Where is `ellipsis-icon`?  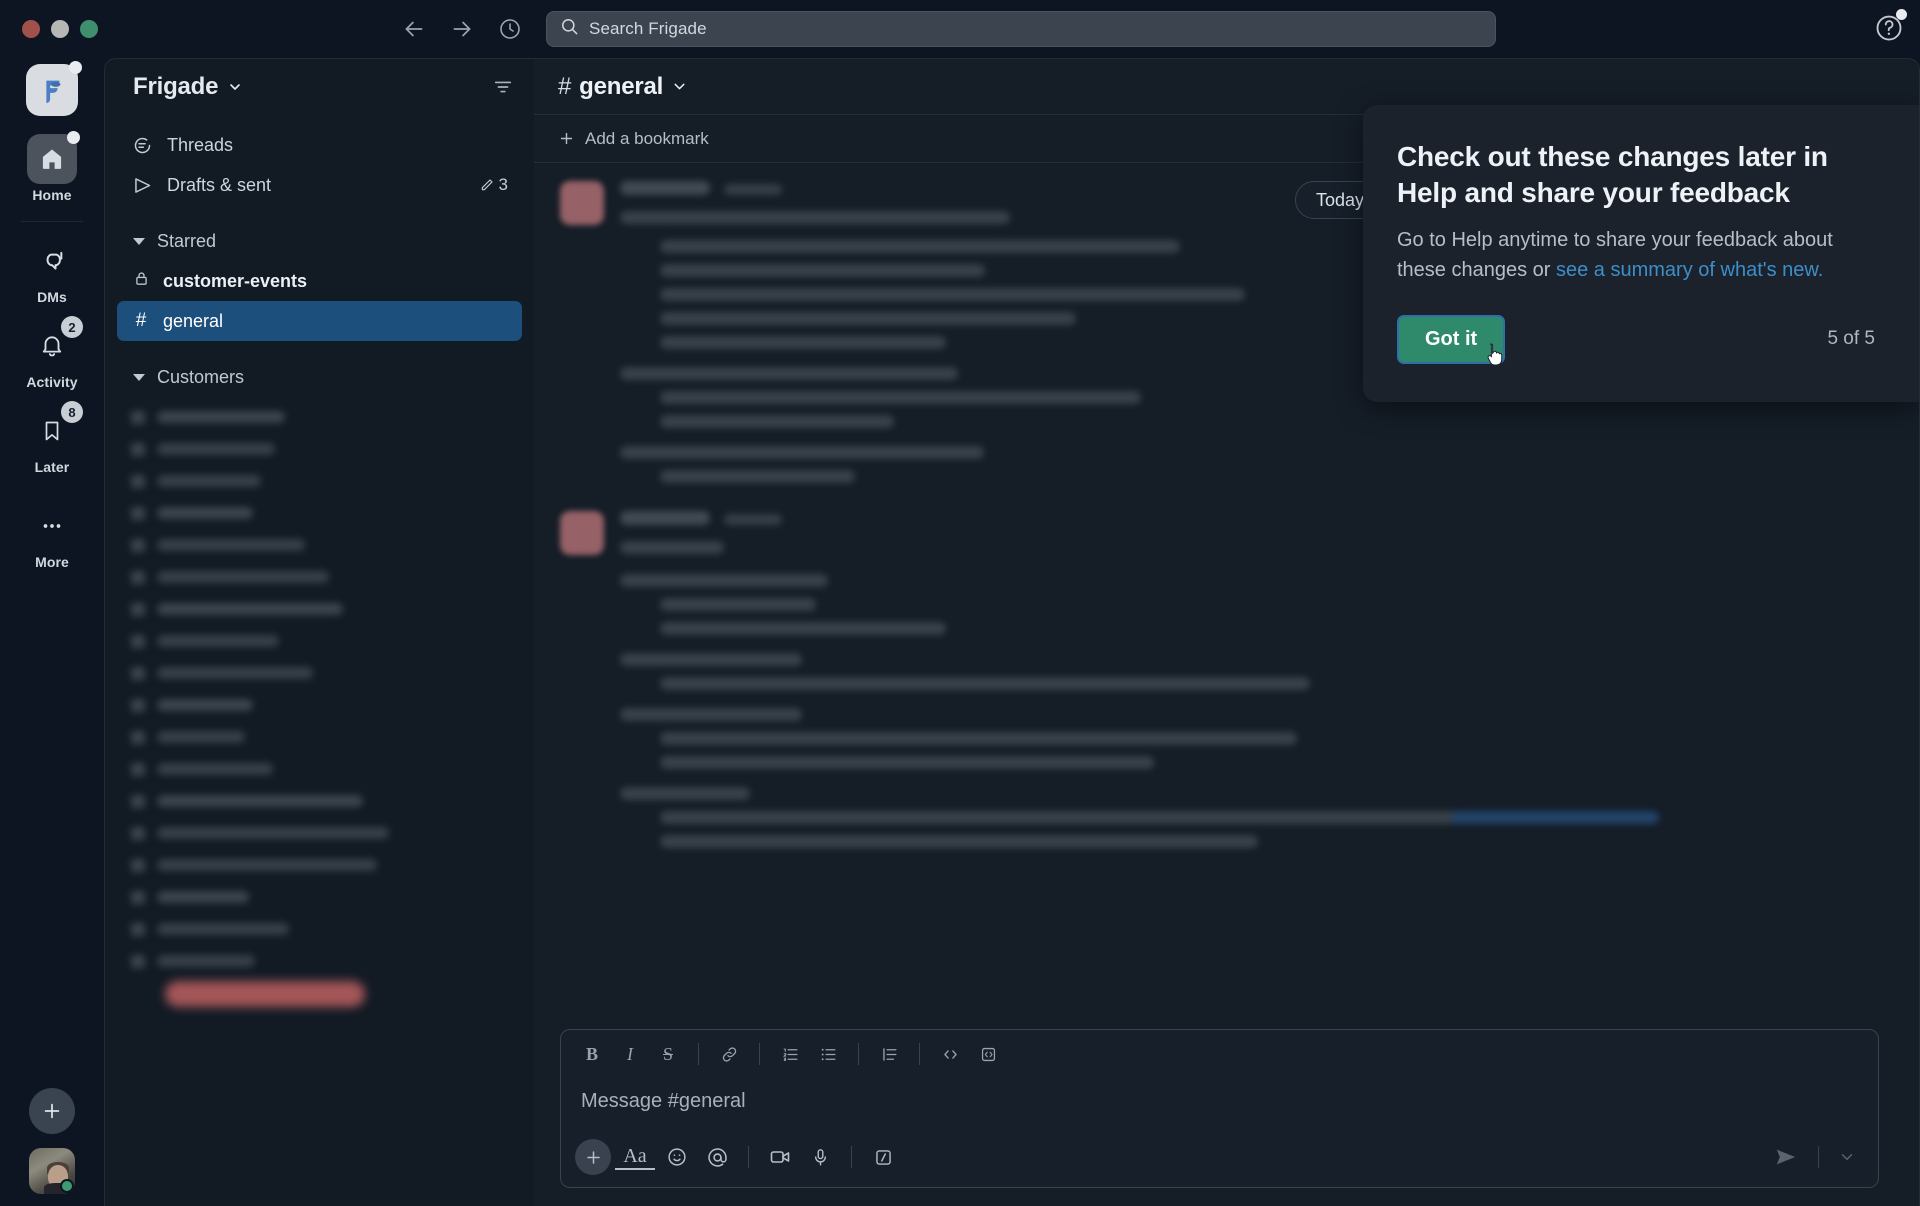
ellipsis-icon is located at coordinates (52, 526).